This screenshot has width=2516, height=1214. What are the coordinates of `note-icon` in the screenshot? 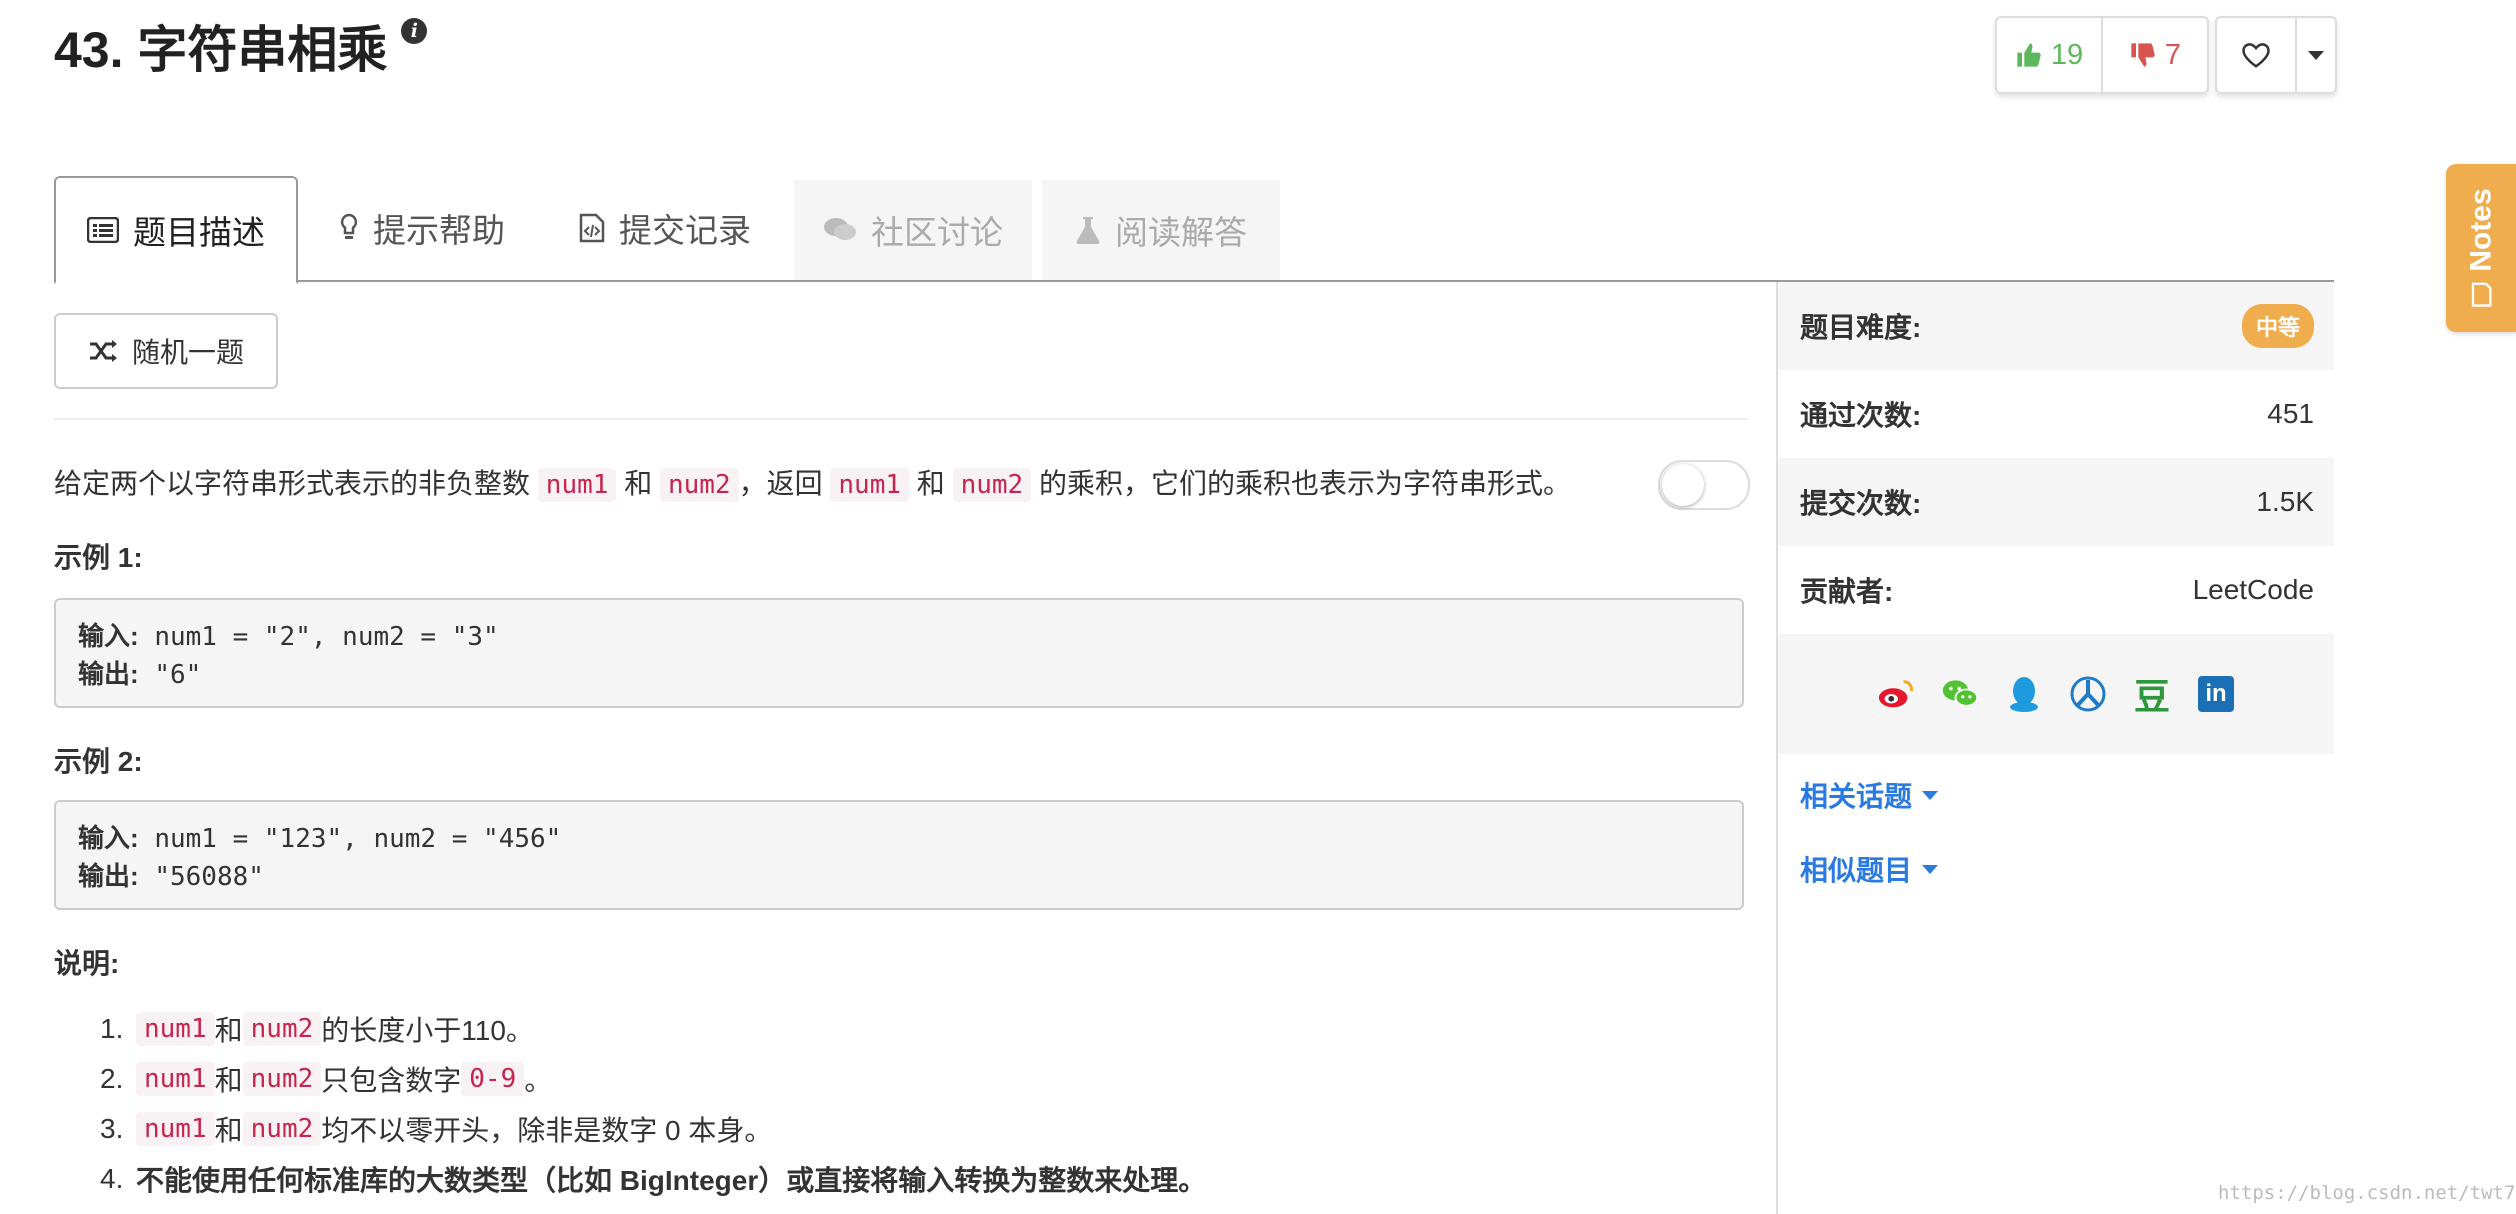 It's located at (2482, 294).